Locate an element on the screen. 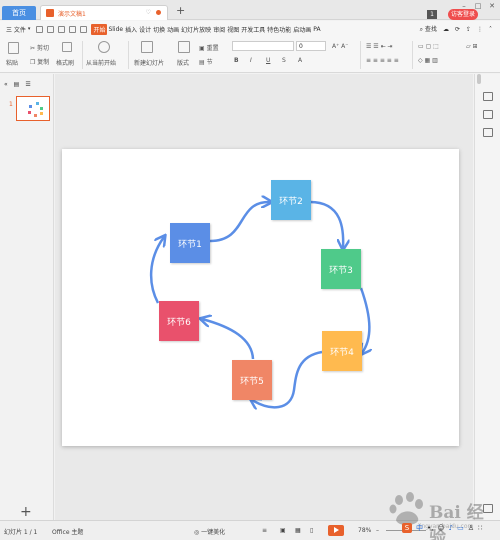 The image size is (500, 540). tab-animation: 动画 is located at coordinates (173, 29).